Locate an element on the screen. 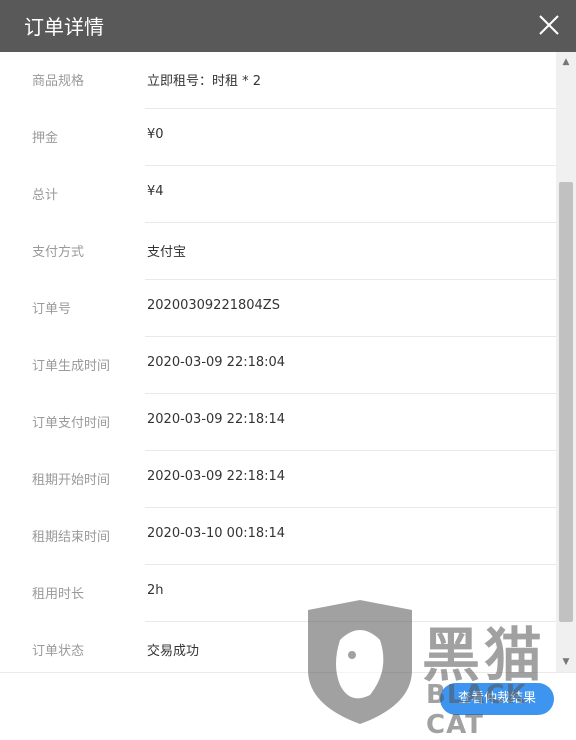 This screenshot has width=576, height=740. row-label: 订单生成时间 is located at coordinates (71, 366).